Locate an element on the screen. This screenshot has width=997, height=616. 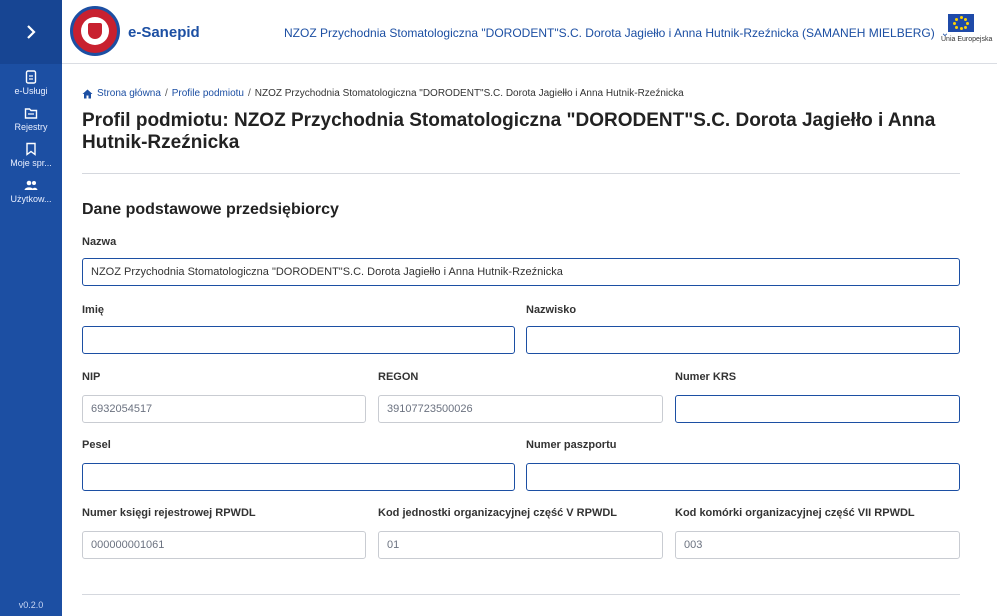
imie-field is located at coordinates (298, 340).